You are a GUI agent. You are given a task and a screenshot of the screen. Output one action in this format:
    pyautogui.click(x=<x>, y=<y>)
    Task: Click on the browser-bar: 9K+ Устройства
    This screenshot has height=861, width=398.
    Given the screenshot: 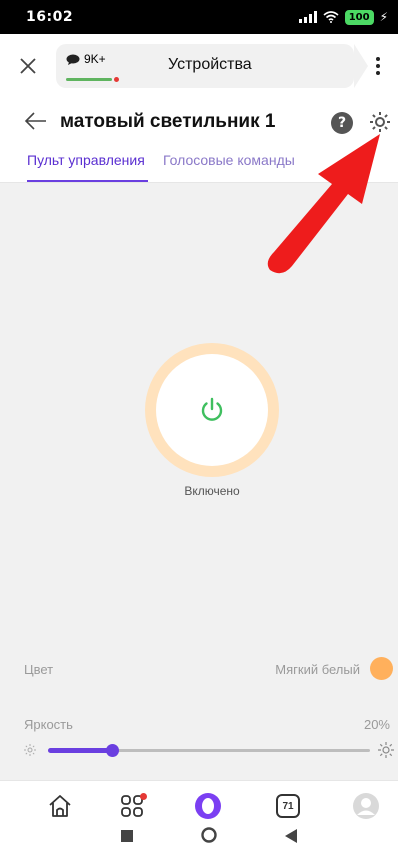 What is the action you would take?
    pyautogui.click(x=199, y=66)
    